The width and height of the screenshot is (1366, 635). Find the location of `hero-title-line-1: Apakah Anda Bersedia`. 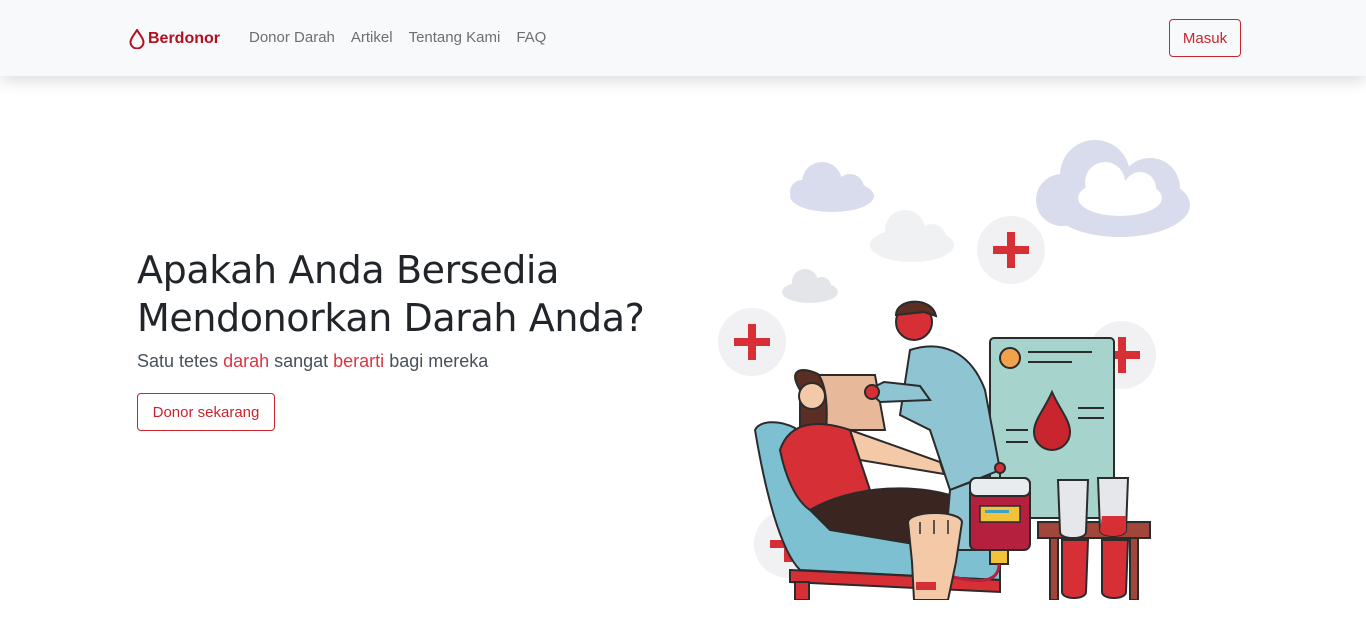

hero-title-line-1: Apakah Anda Bersedia is located at coordinates (348, 270).